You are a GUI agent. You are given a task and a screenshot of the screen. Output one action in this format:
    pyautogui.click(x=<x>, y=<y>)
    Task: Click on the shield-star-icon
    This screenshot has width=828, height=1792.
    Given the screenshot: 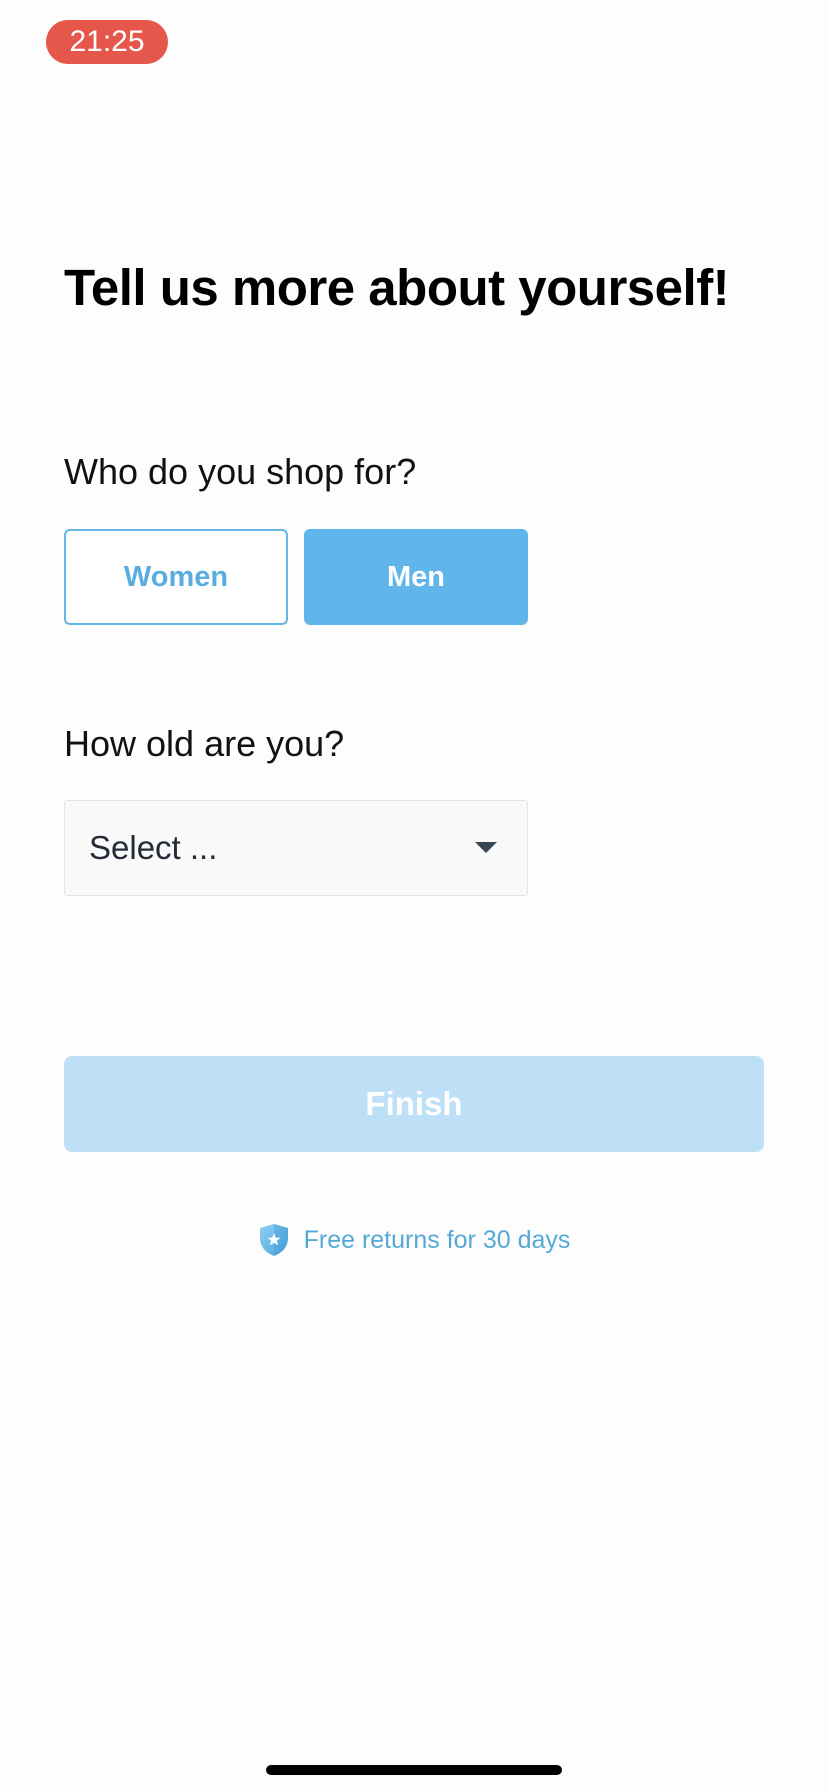 What is the action you would take?
    pyautogui.click(x=273, y=1240)
    